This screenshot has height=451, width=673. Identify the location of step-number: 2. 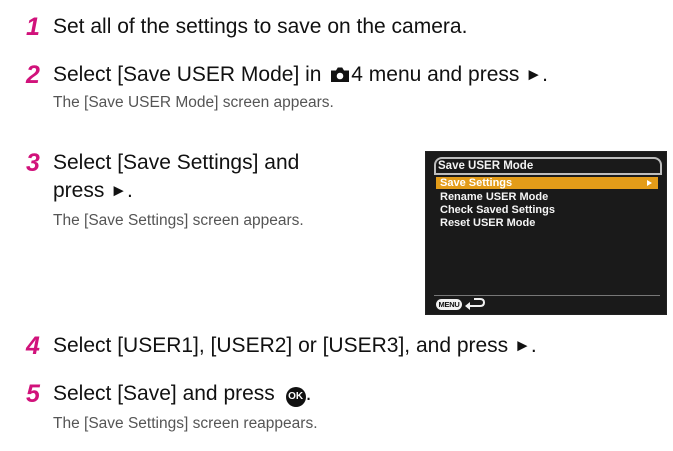
(33, 75).